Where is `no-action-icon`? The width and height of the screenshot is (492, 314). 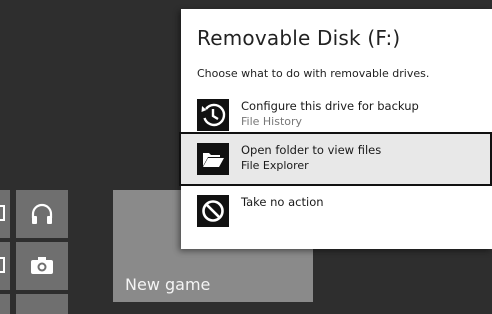
no-action-icon is located at coordinates (213, 211).